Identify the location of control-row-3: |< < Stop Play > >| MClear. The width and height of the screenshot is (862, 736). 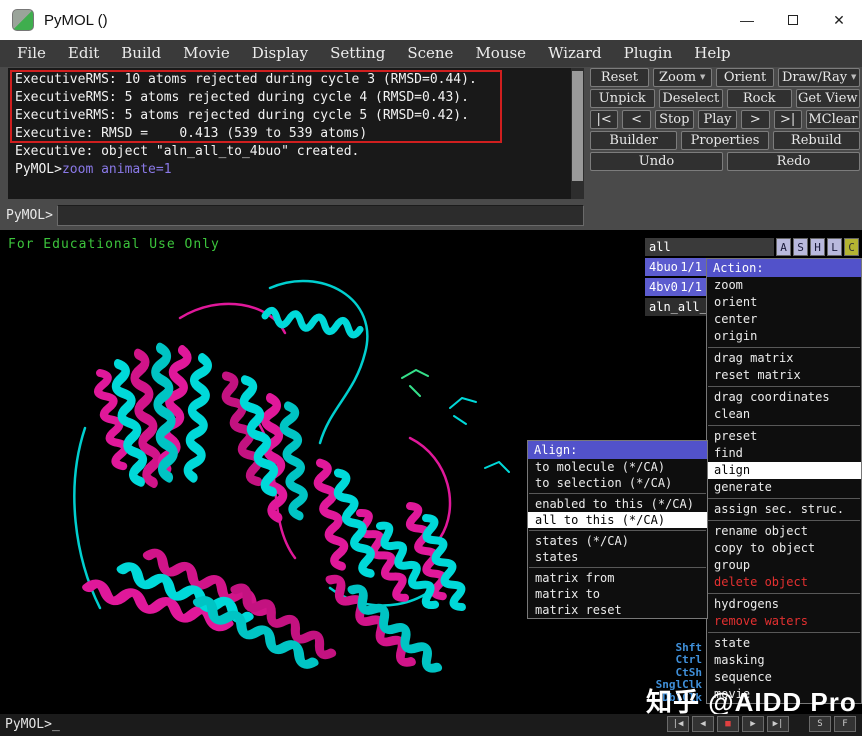
(725, 119).